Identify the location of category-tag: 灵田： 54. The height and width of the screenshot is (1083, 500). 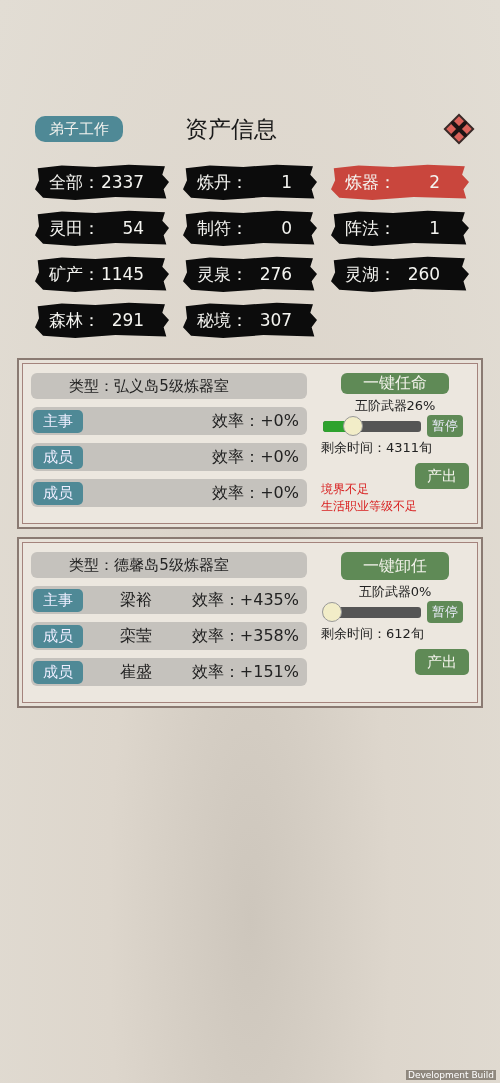
(102, 228).